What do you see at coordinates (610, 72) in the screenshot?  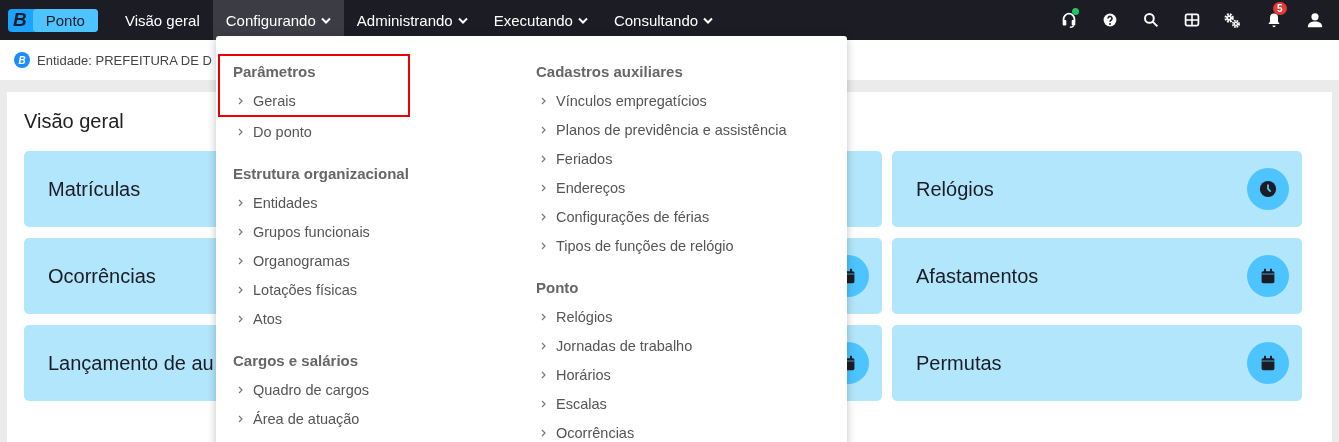 I see `menu-section-heading: Cadastros auxiliares` at bounding box center [610, 72].